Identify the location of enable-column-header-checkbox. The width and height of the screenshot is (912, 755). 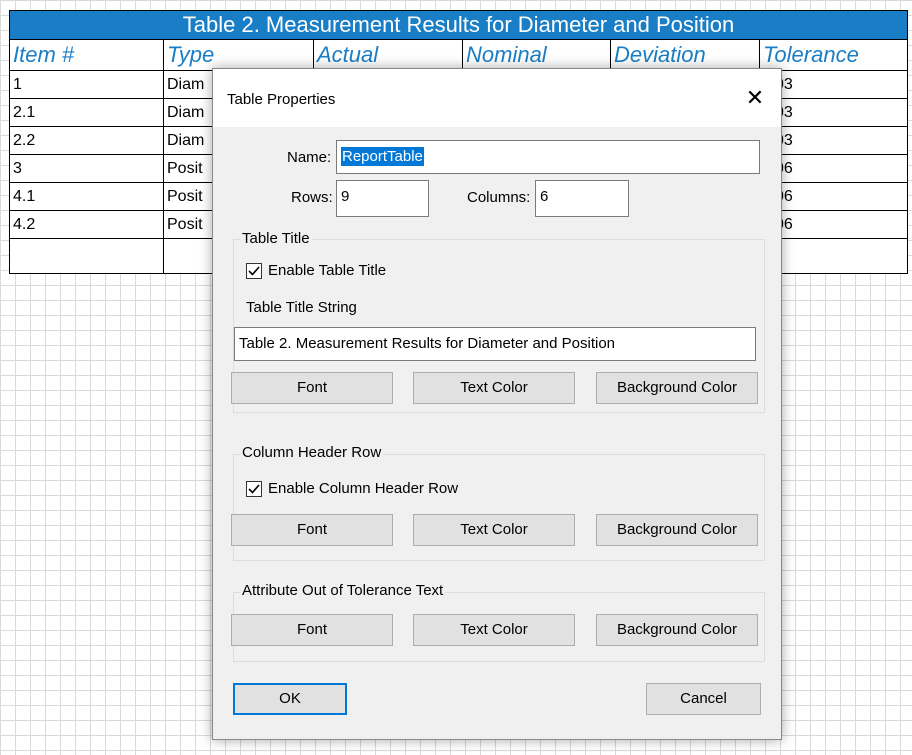
(254, 489).